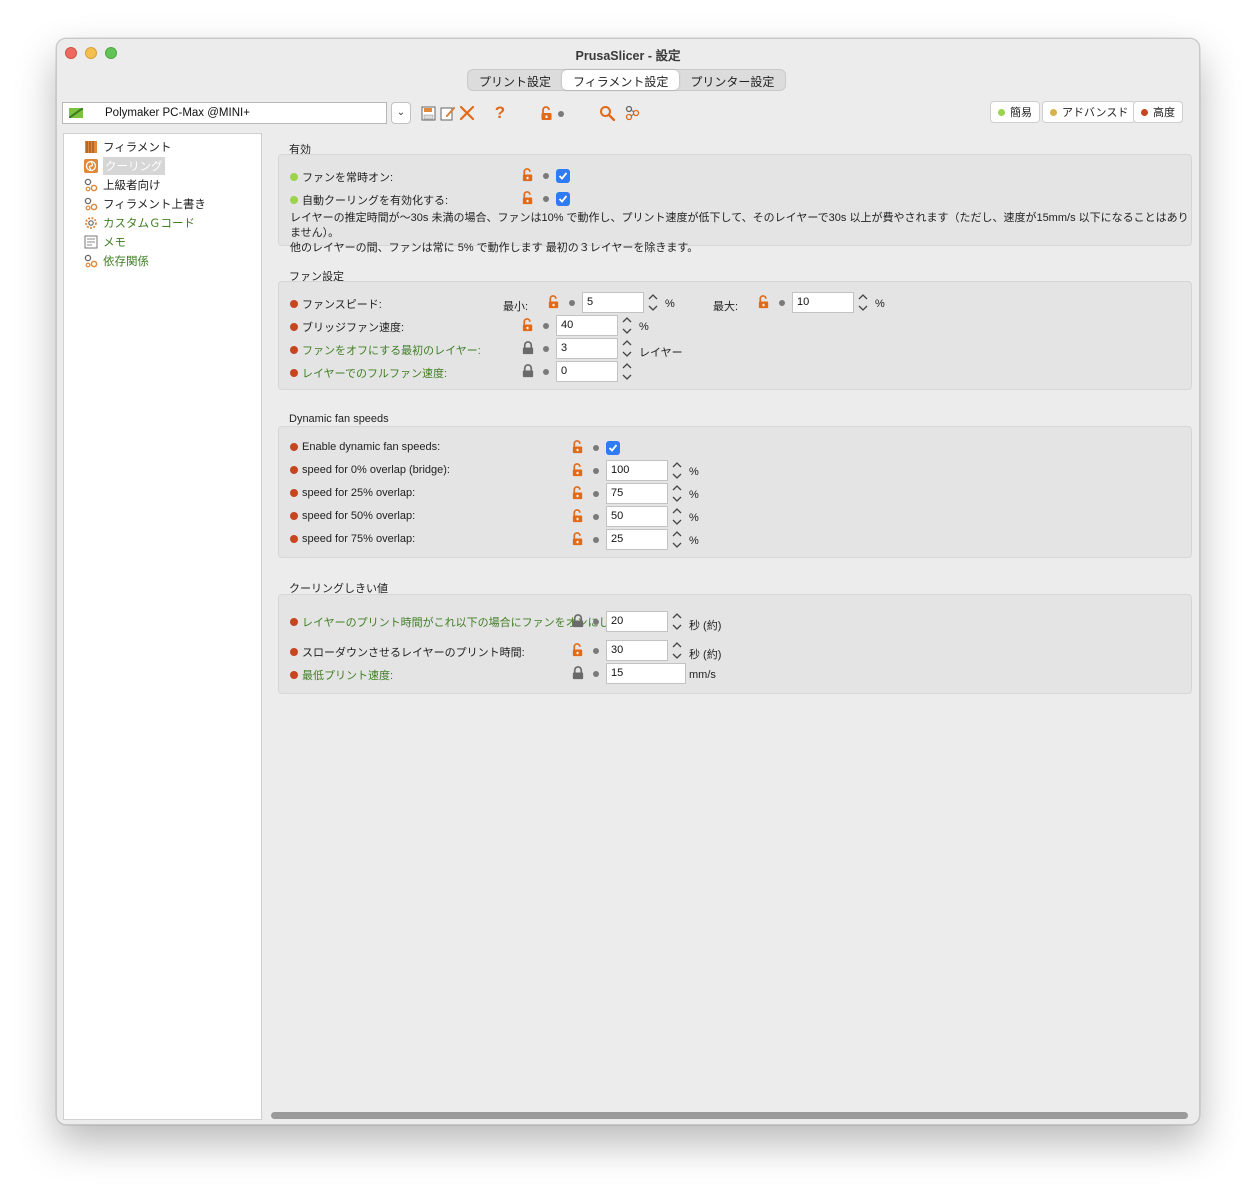  Describe the element at coordinates (467, 113) in the screenshot. I see `delete-preset-icon` at that location.